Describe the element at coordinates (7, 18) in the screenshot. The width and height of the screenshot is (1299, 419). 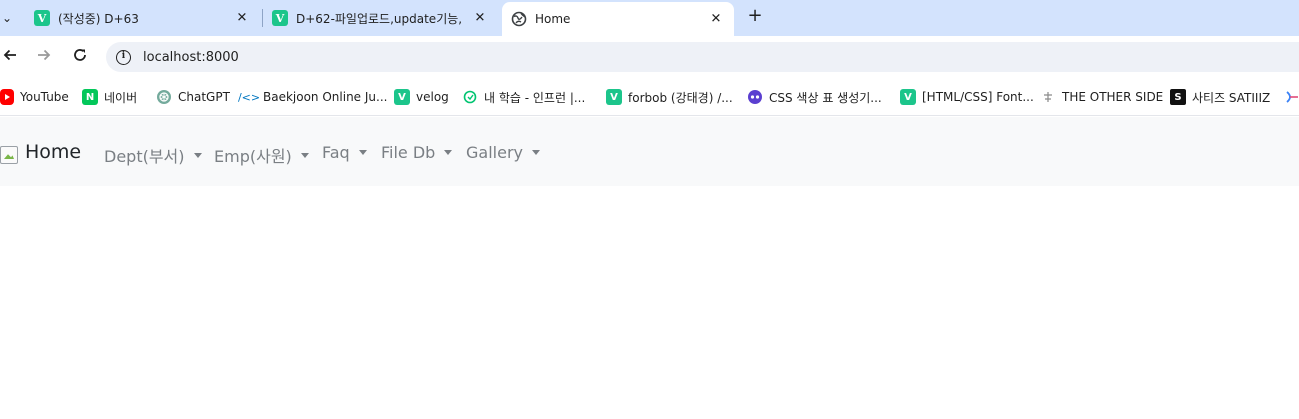
I see `tab-search-chevron-icon: ⌄` at that location.